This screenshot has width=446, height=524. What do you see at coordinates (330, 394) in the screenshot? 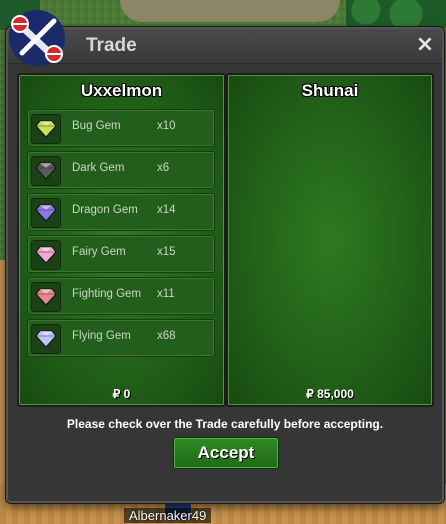
I see `their-money-offer: ₽ 85,000` at bounding box center [330, 394].